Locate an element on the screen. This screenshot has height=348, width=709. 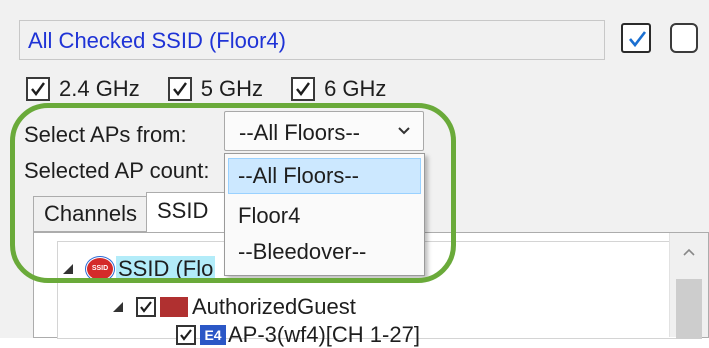
tree-leaf-checkbox is located at coordinates (186, 335).